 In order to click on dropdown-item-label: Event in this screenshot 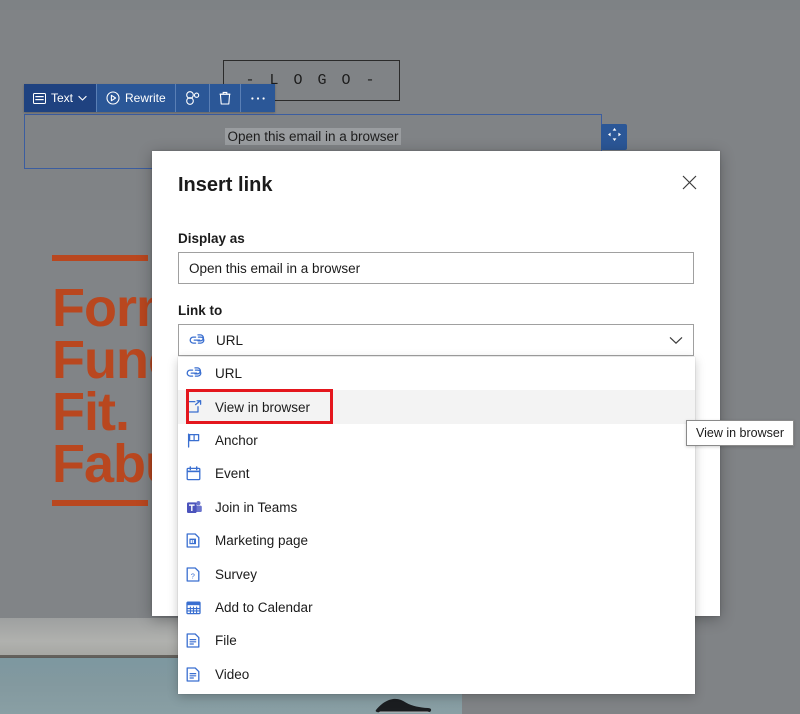, I will do `click(232, 474)`.